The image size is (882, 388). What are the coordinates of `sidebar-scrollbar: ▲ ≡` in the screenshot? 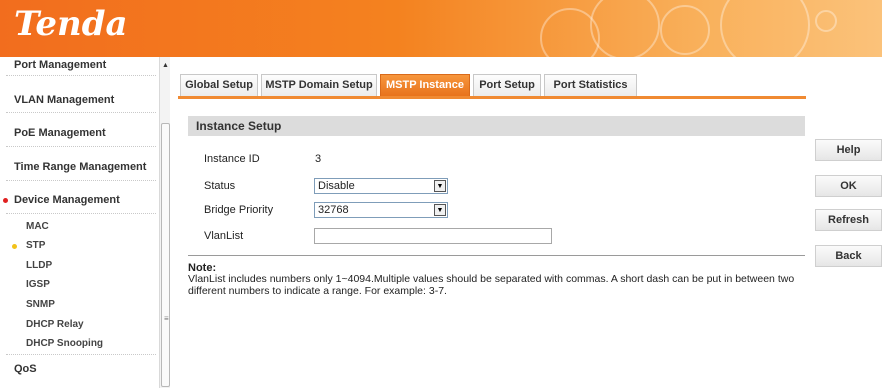 It's located at (164, 222).